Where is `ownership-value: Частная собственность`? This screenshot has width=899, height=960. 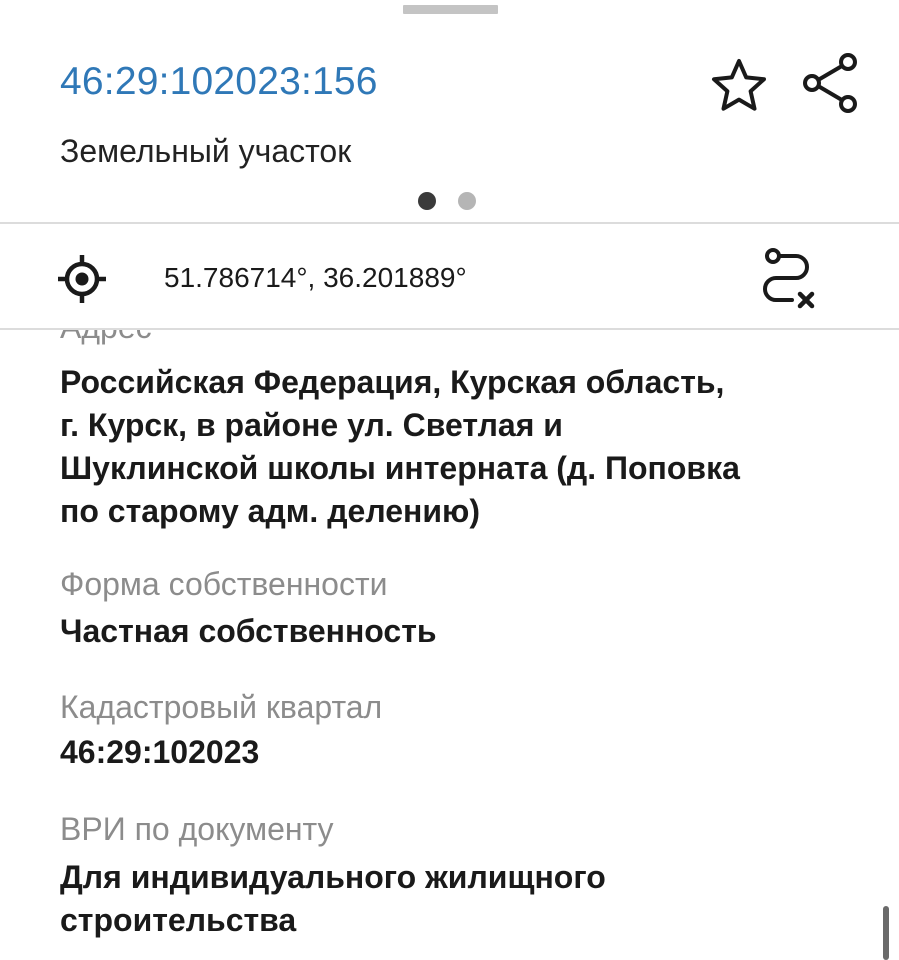 ownership-value: Частная собственность is located at coordinates (248, 631).